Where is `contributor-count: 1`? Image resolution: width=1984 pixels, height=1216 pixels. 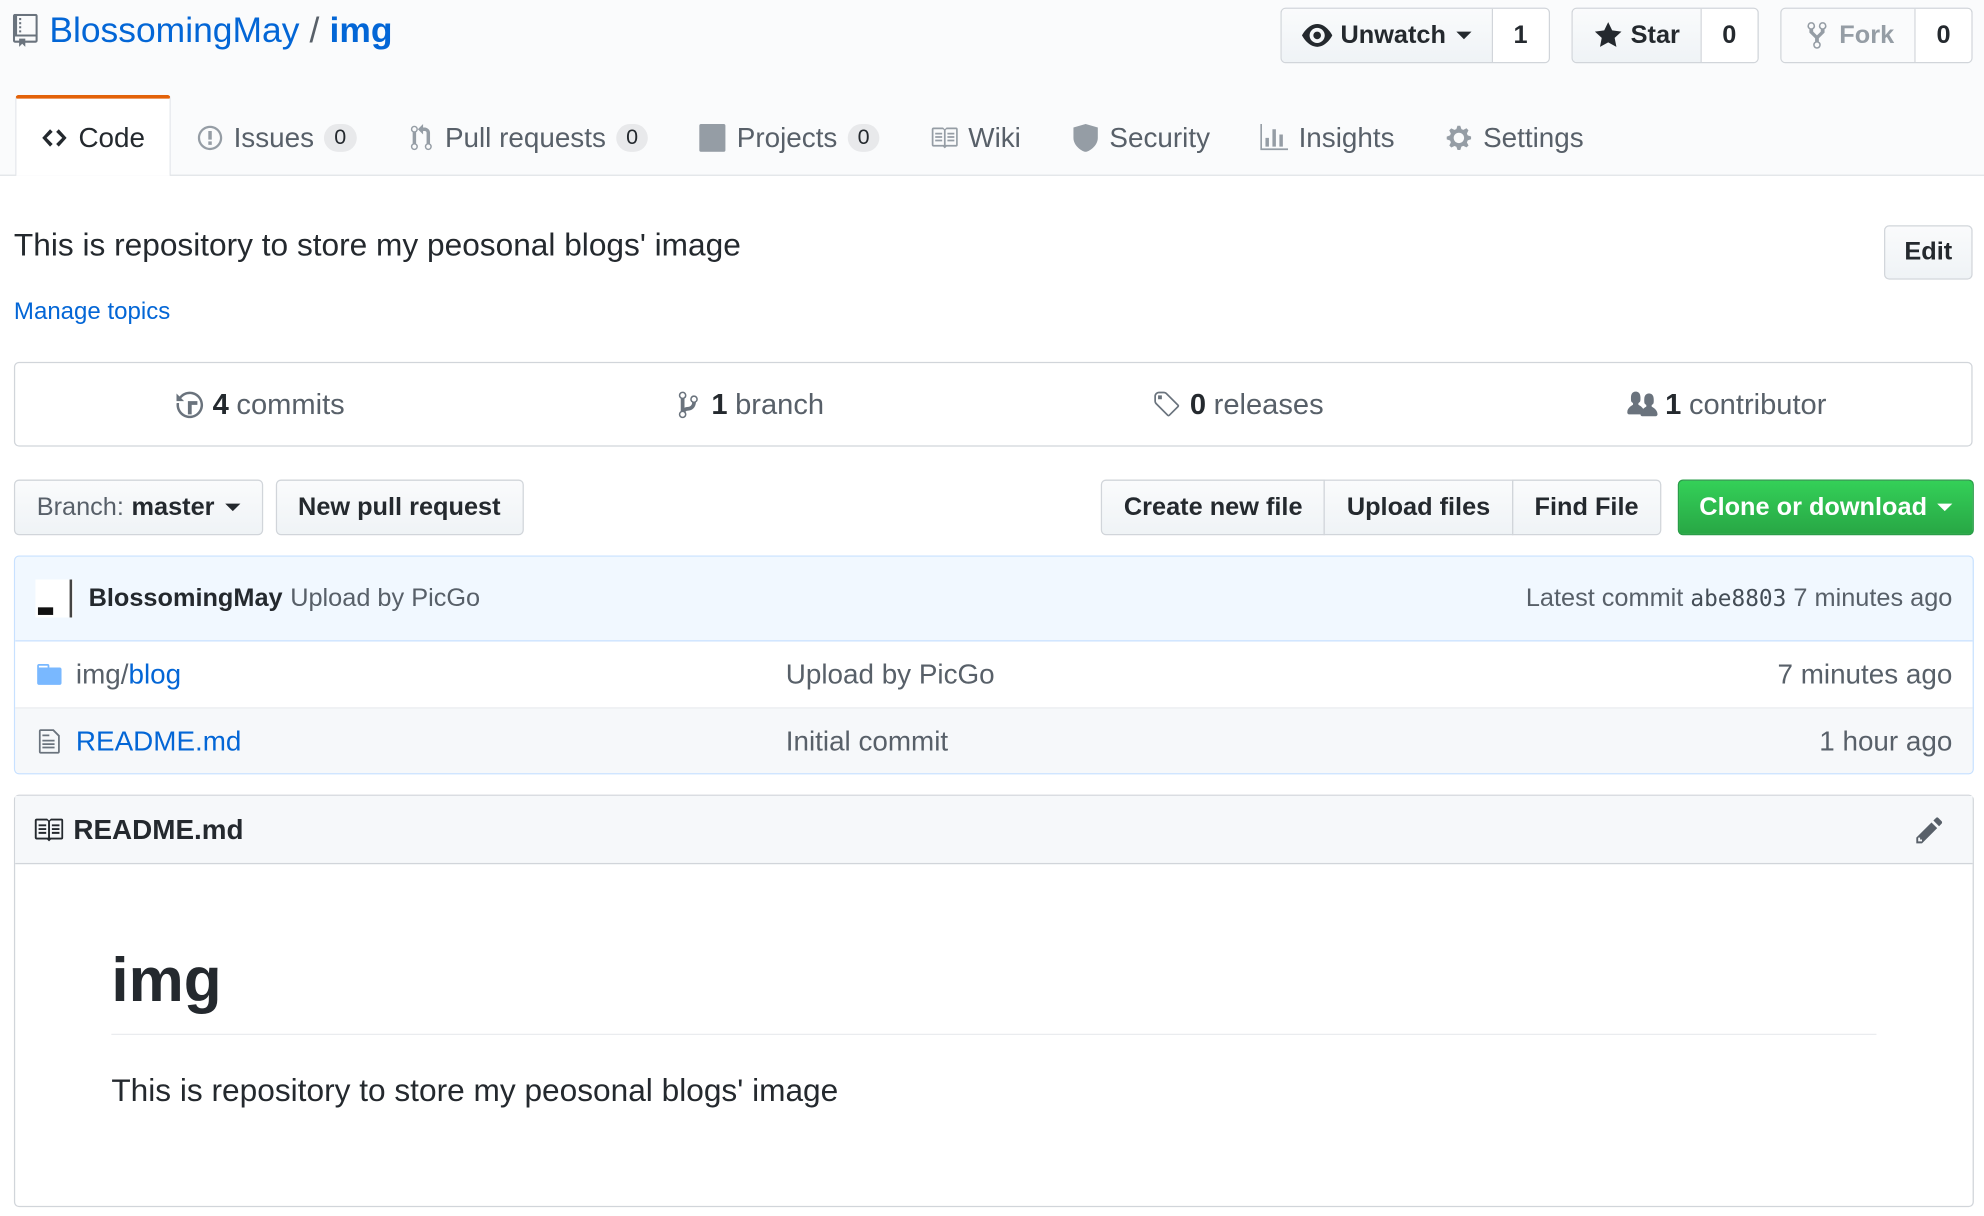 contributor-count: 1 is located at coordinates (1673, 404).